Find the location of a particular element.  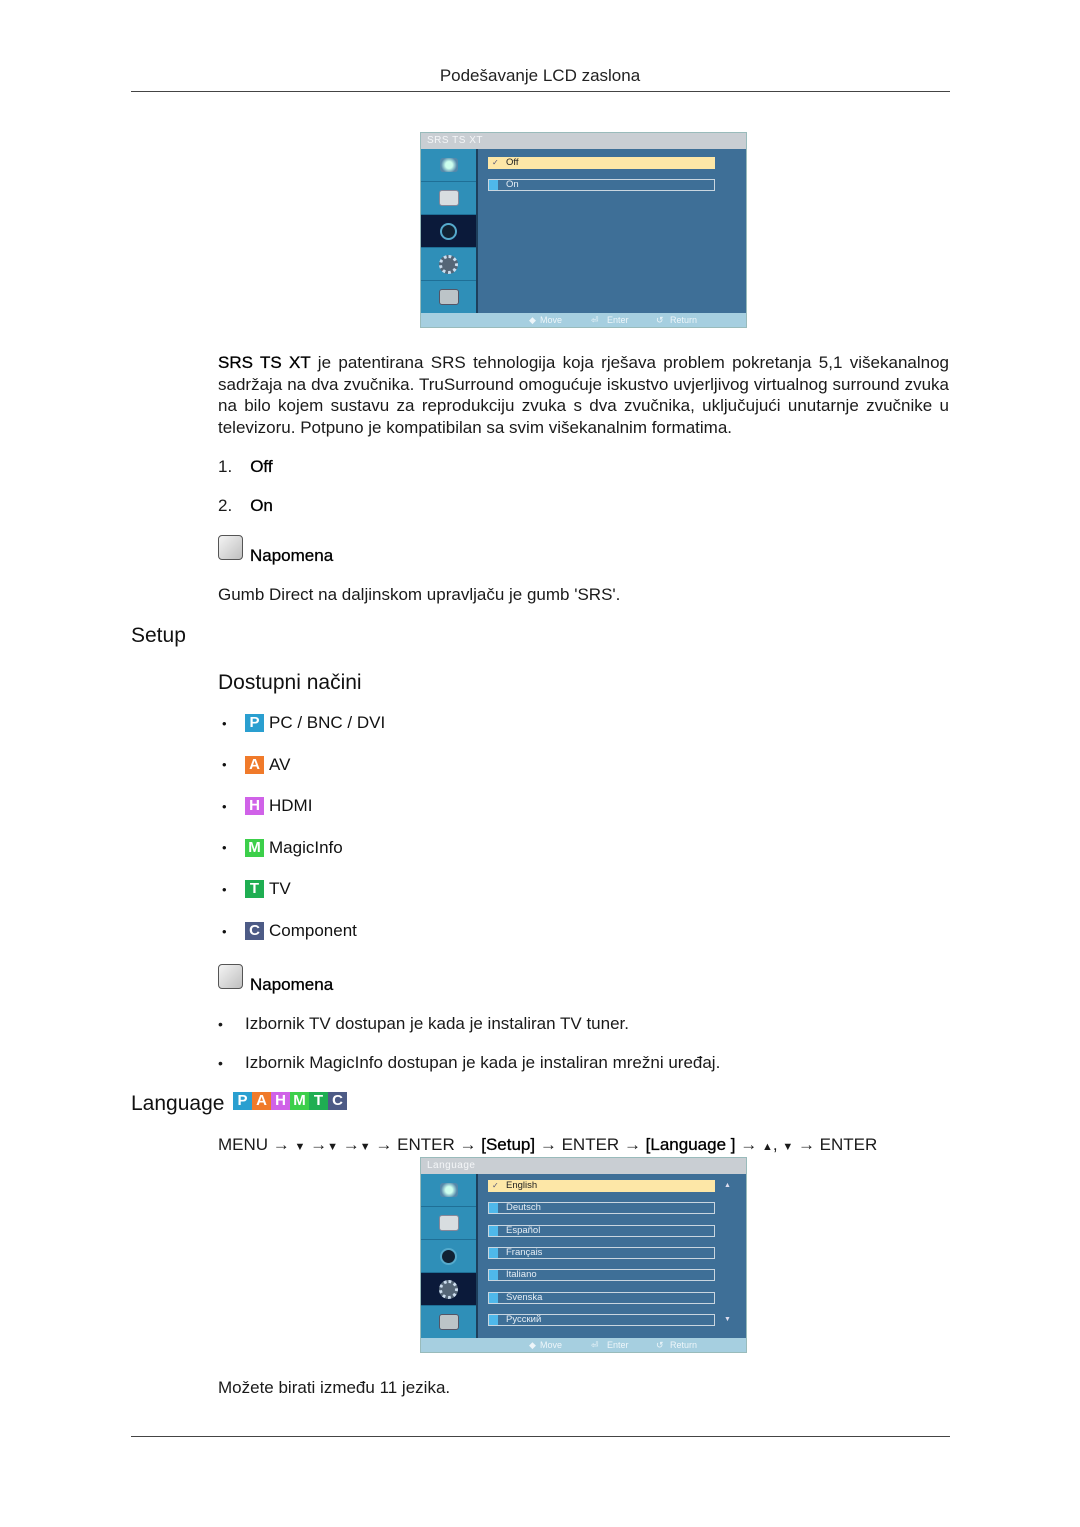

osd-option-on: On is located at coordinates (601, 185).